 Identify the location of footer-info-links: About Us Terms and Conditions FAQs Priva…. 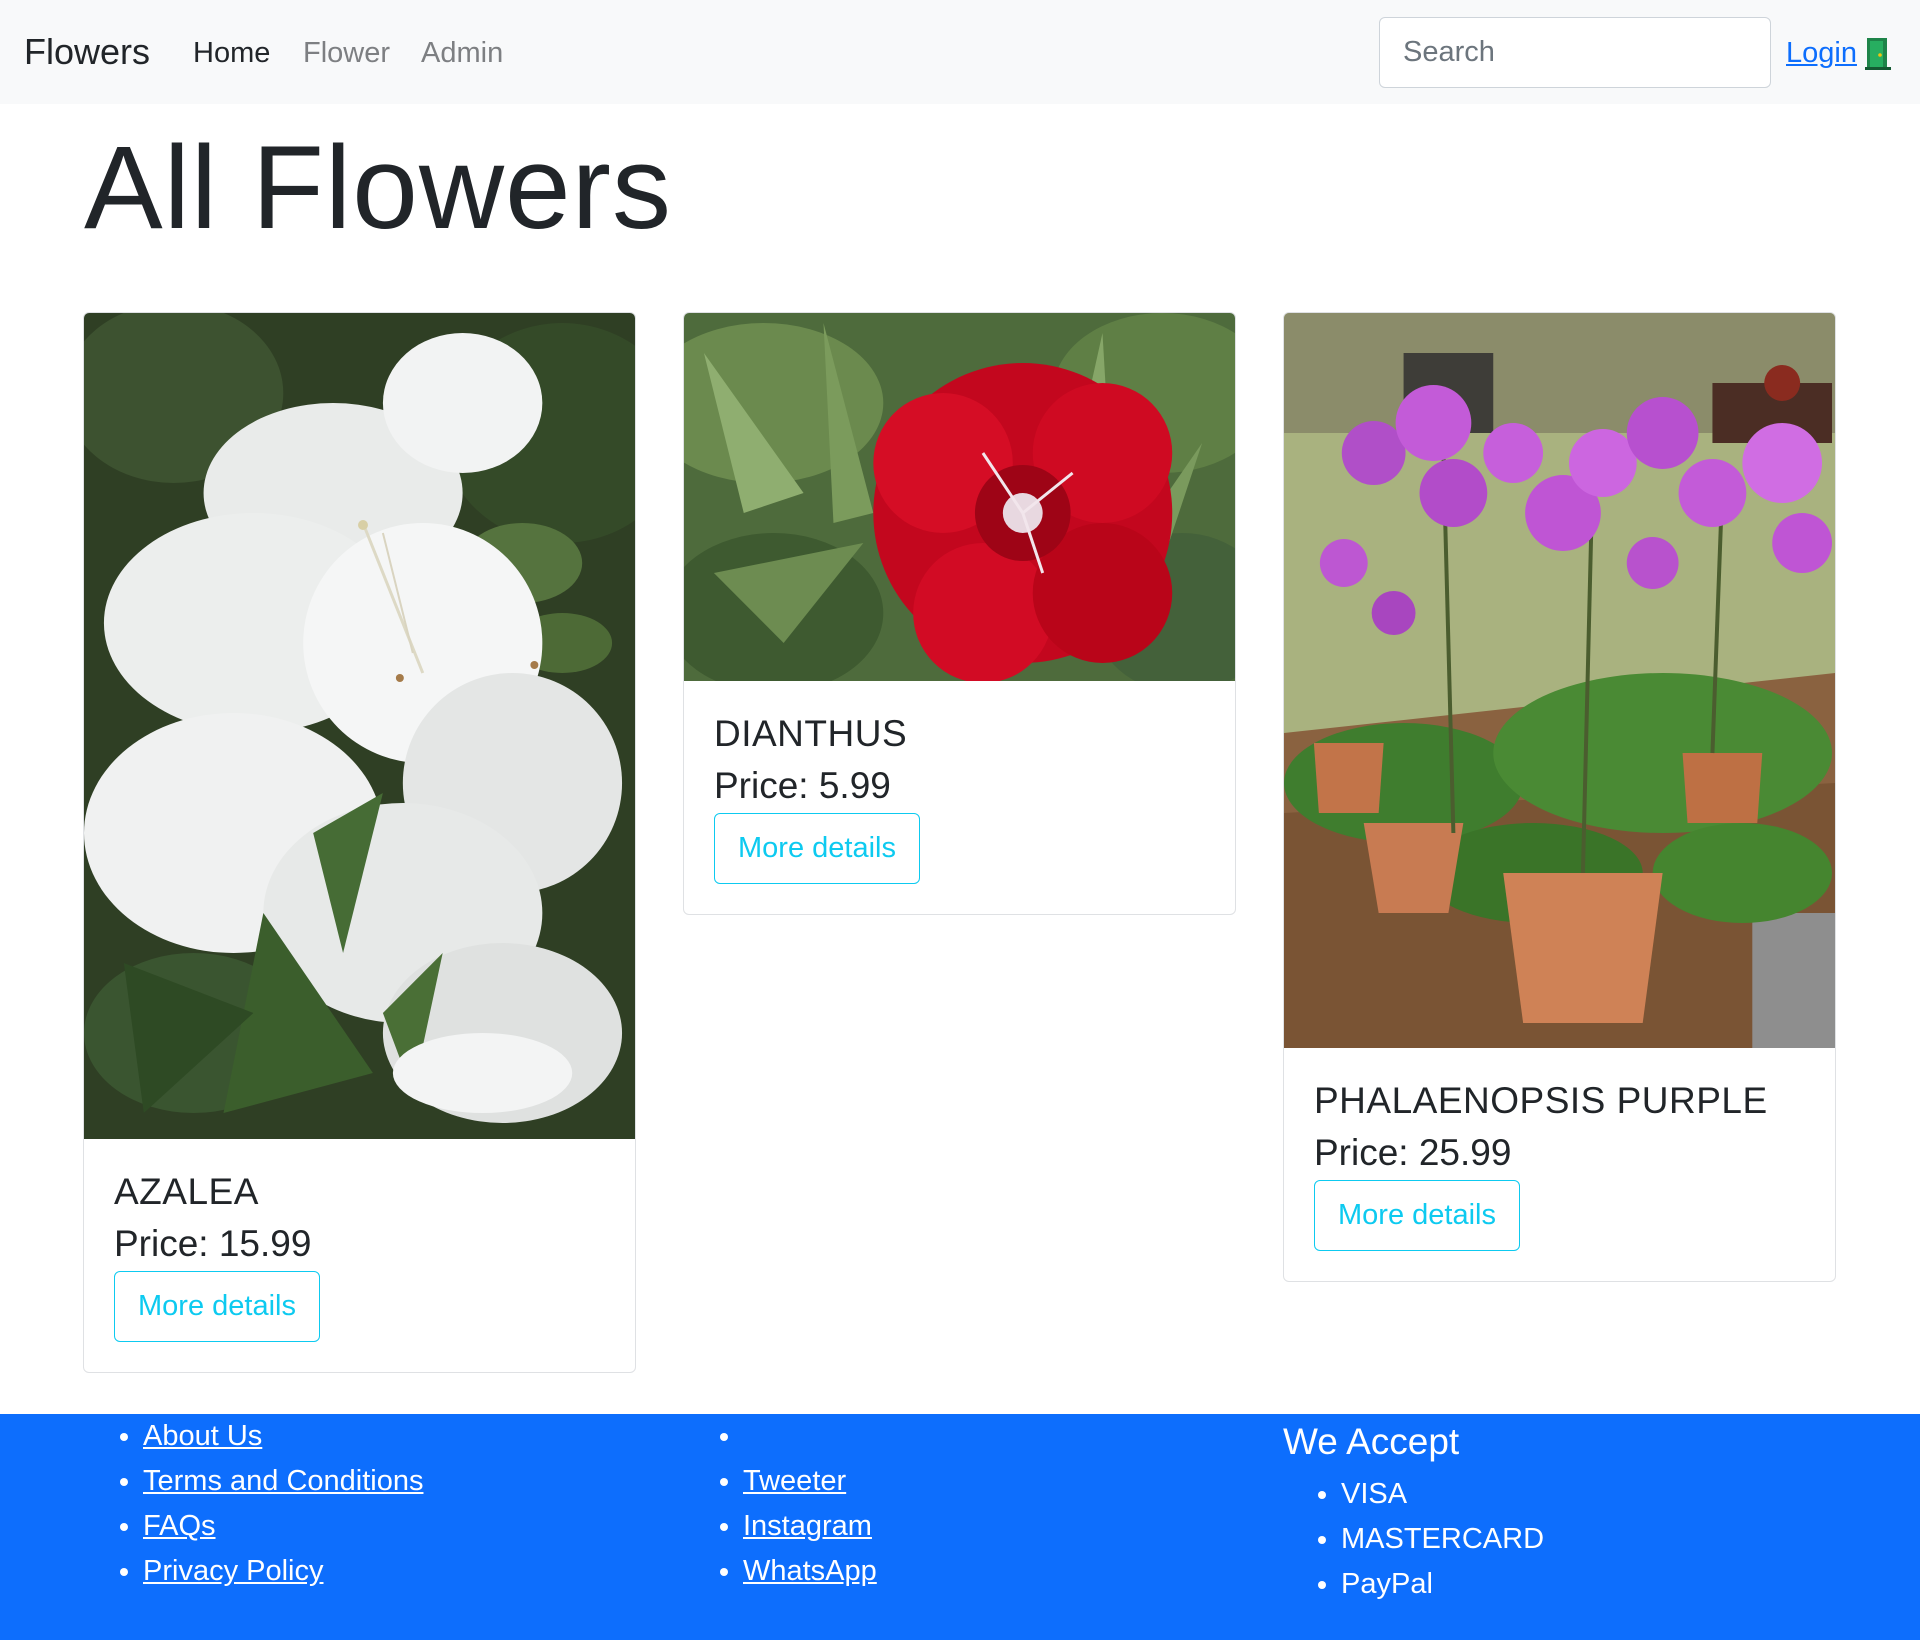
(254, 1504).